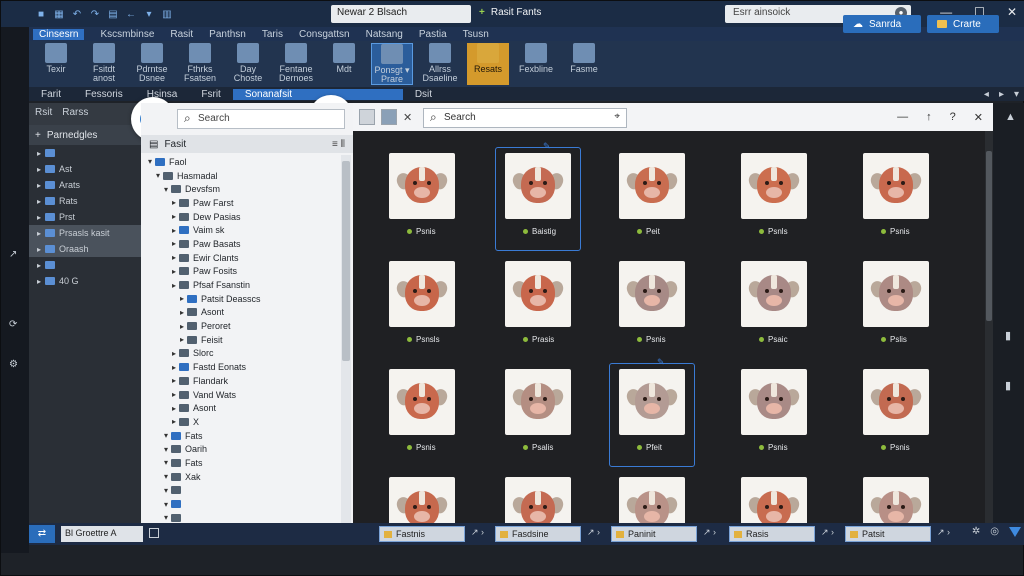  Describe the element at coordinates (1016, 94) in the screenshot. I see `dropdown-icon: ▾` at that location.